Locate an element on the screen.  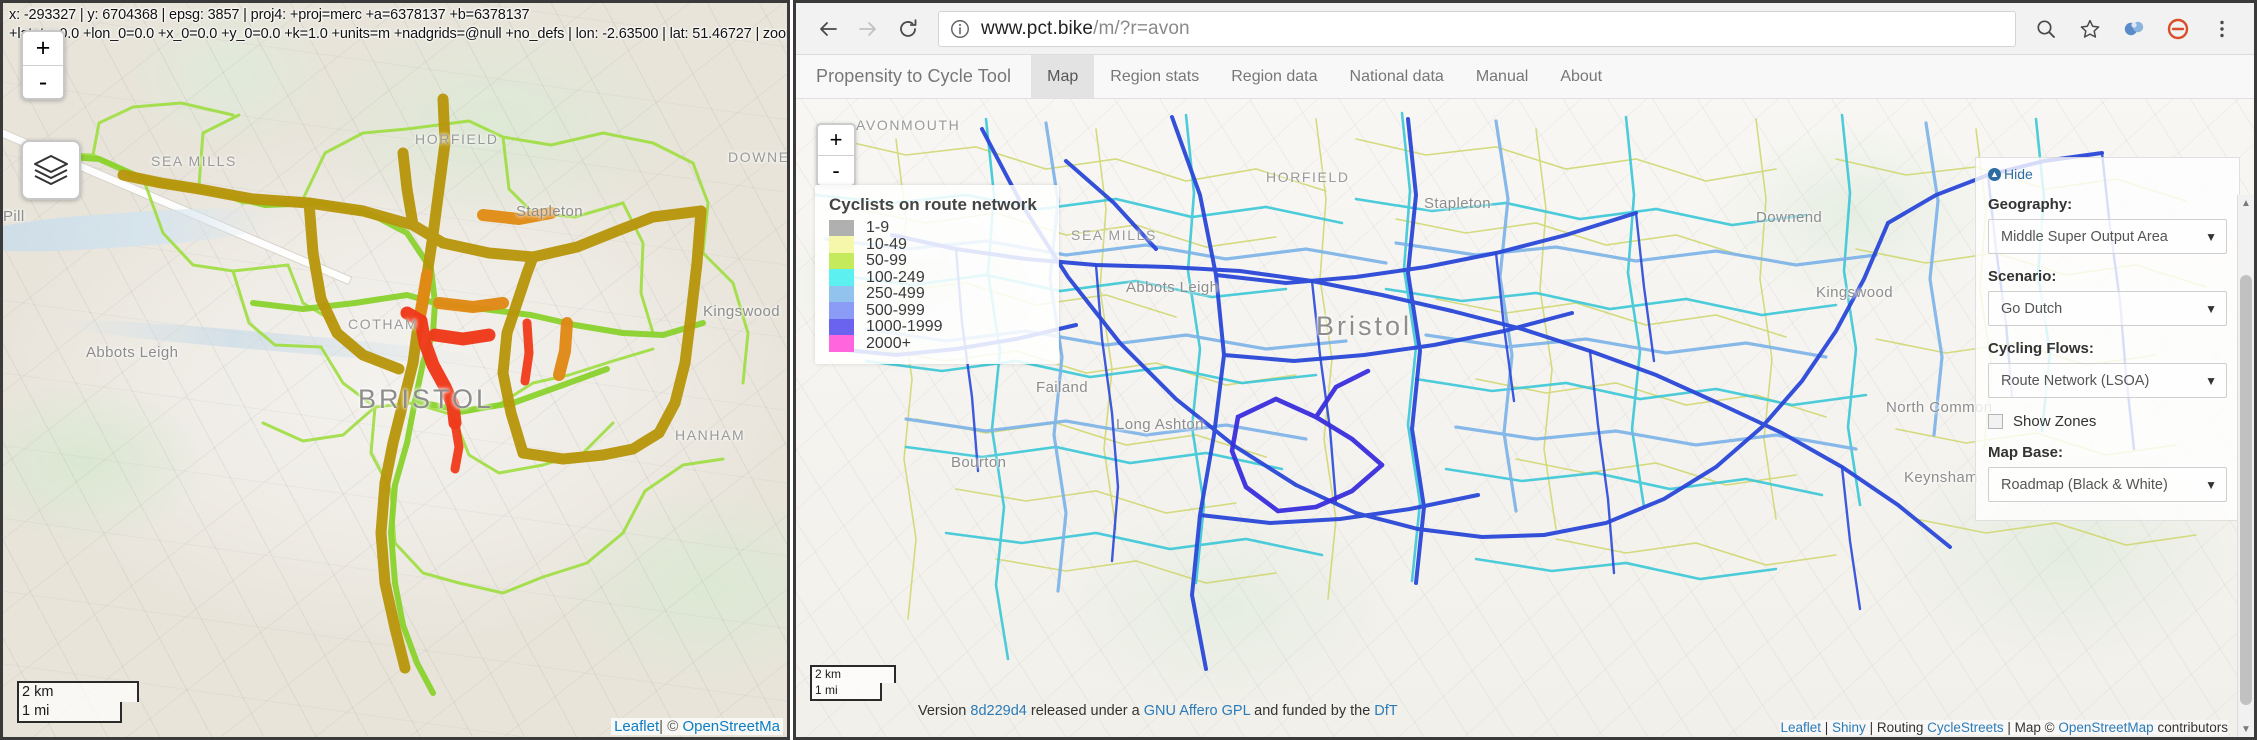
search-zoom-icon is located at coordinates (2046, 28).